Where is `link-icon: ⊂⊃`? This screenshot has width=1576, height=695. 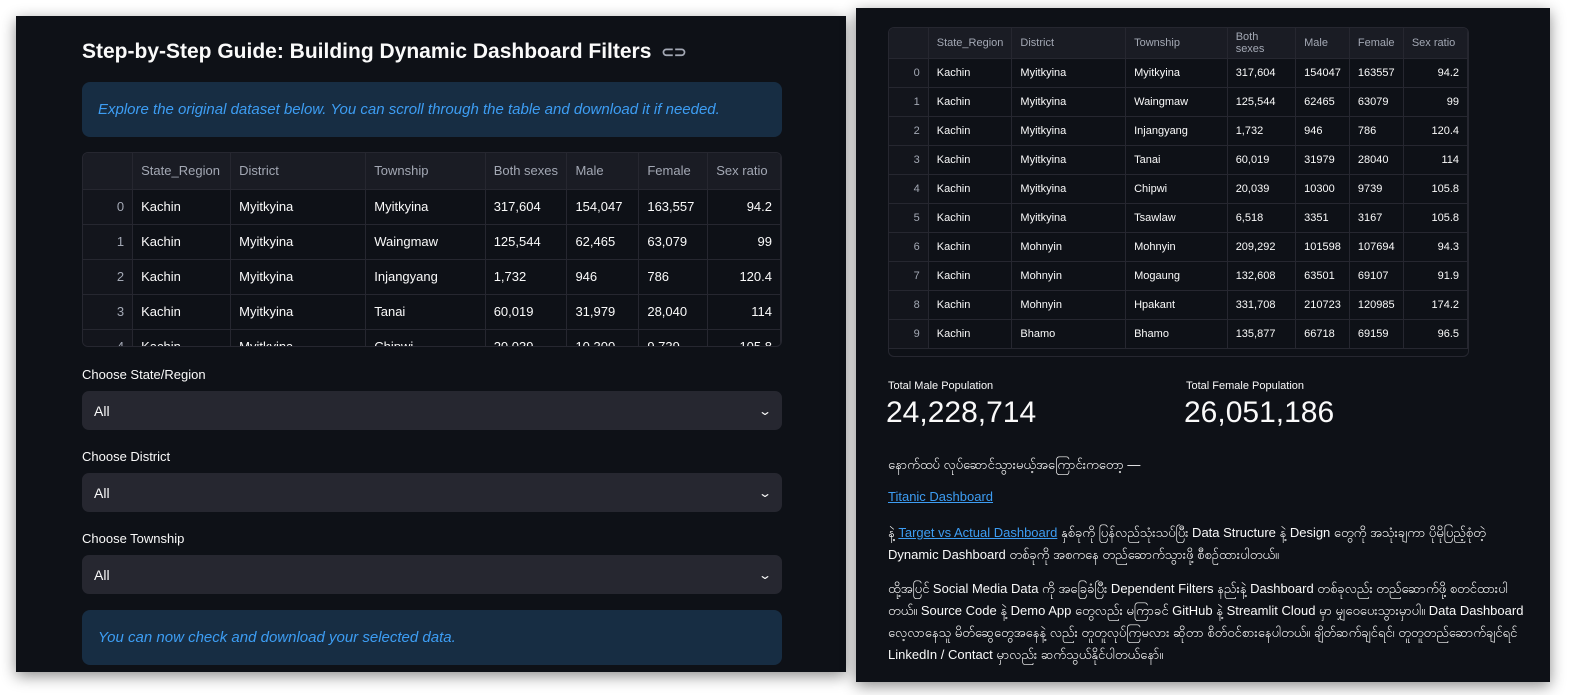 link-icon: ⊂⊃ is located at coordinates (673, 52).